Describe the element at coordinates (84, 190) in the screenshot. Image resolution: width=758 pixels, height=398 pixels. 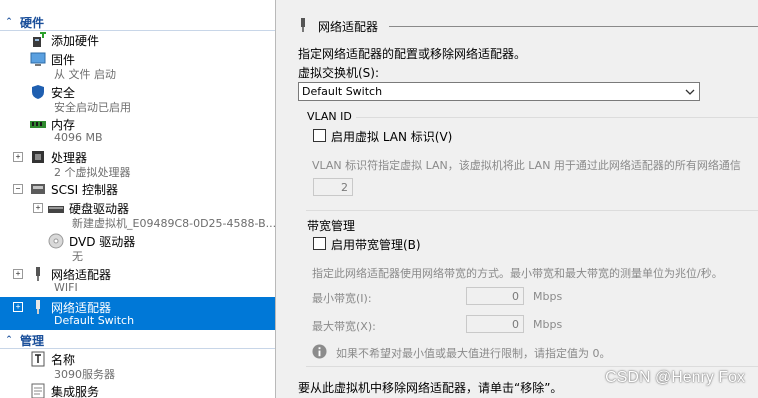
I see `tree-item-label: SCSI 控制器` at that location.